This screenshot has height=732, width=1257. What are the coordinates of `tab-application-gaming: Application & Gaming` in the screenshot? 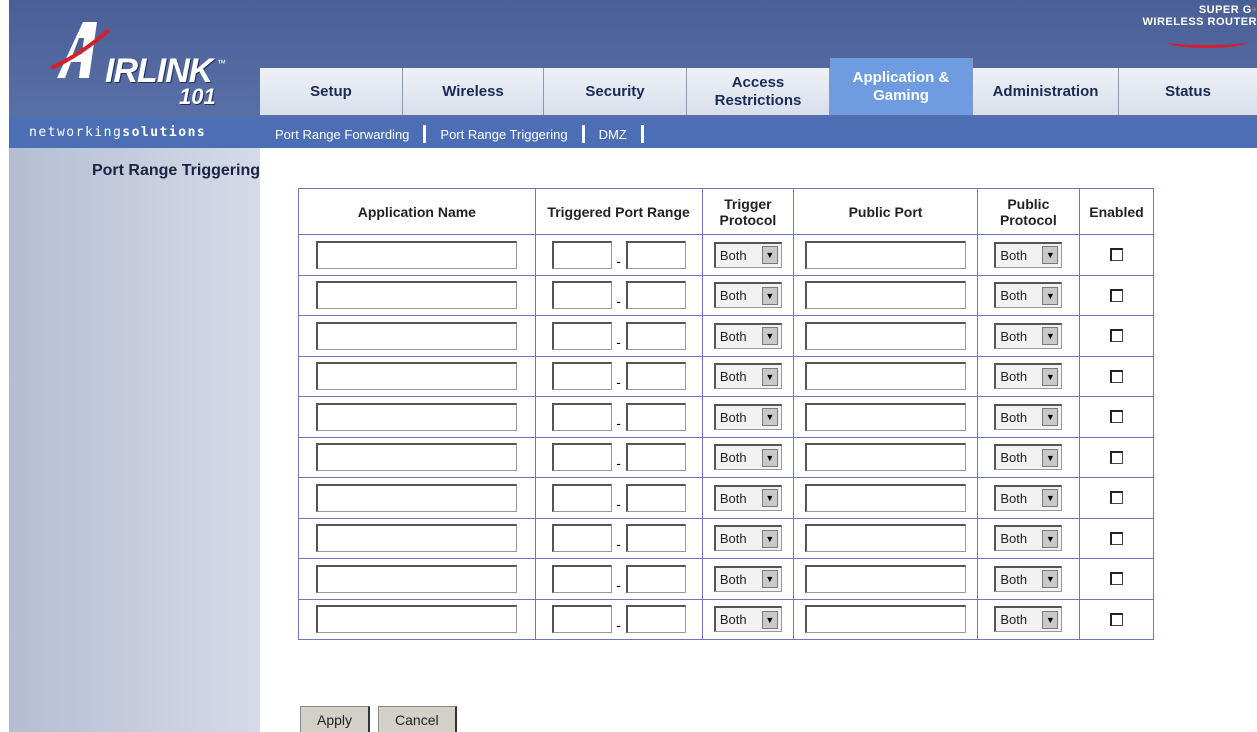 It's located at (901, 86).